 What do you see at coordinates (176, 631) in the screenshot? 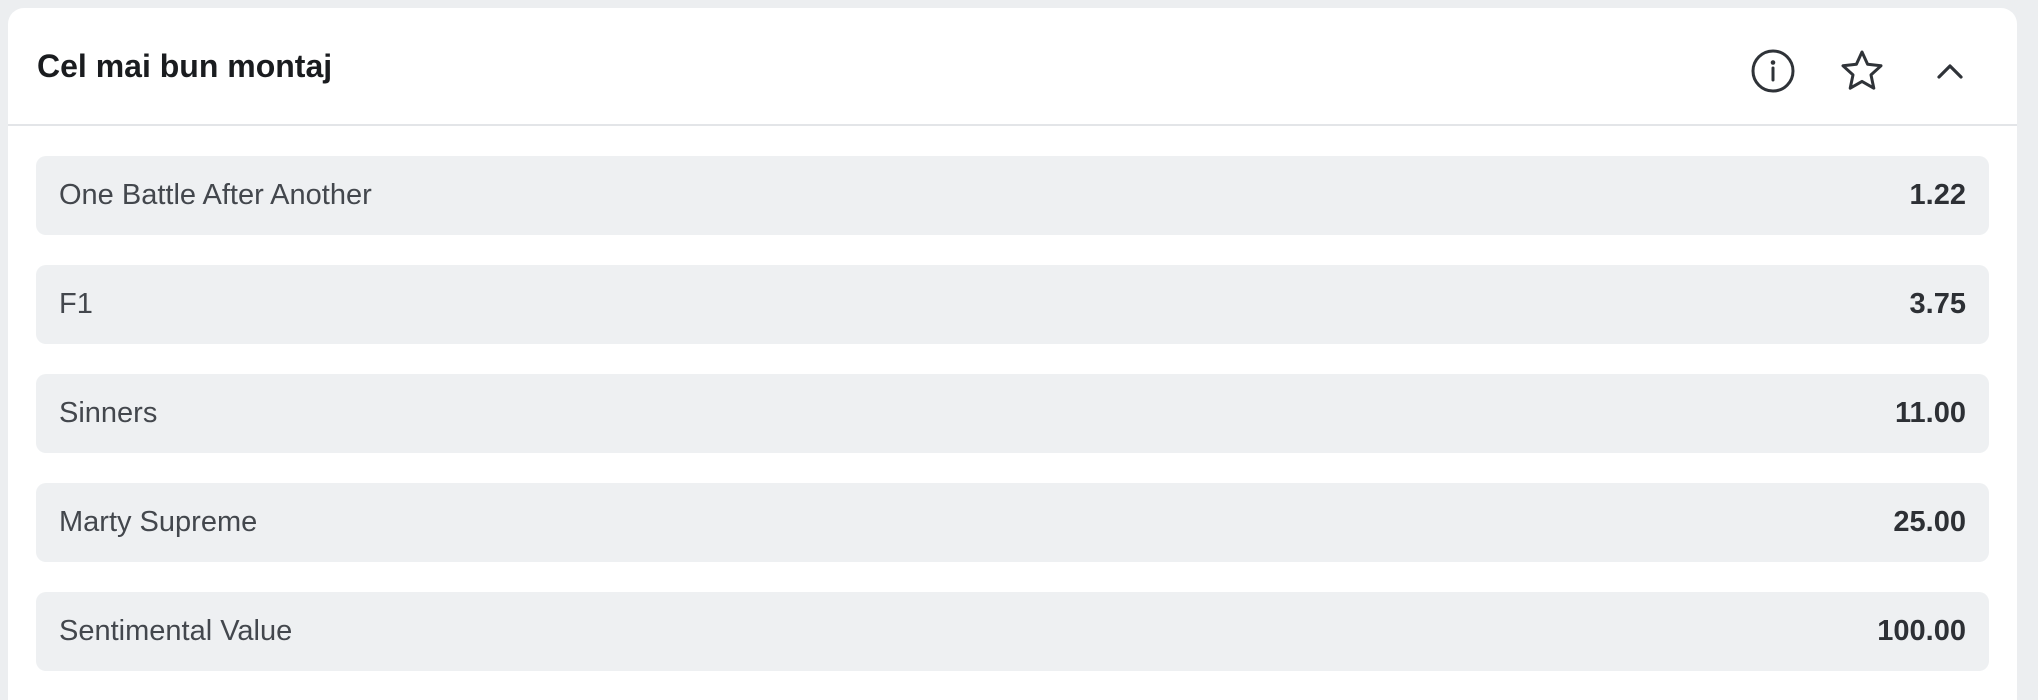
I see `selection-name: Sentimental Value` at bounding box center [176, 631].